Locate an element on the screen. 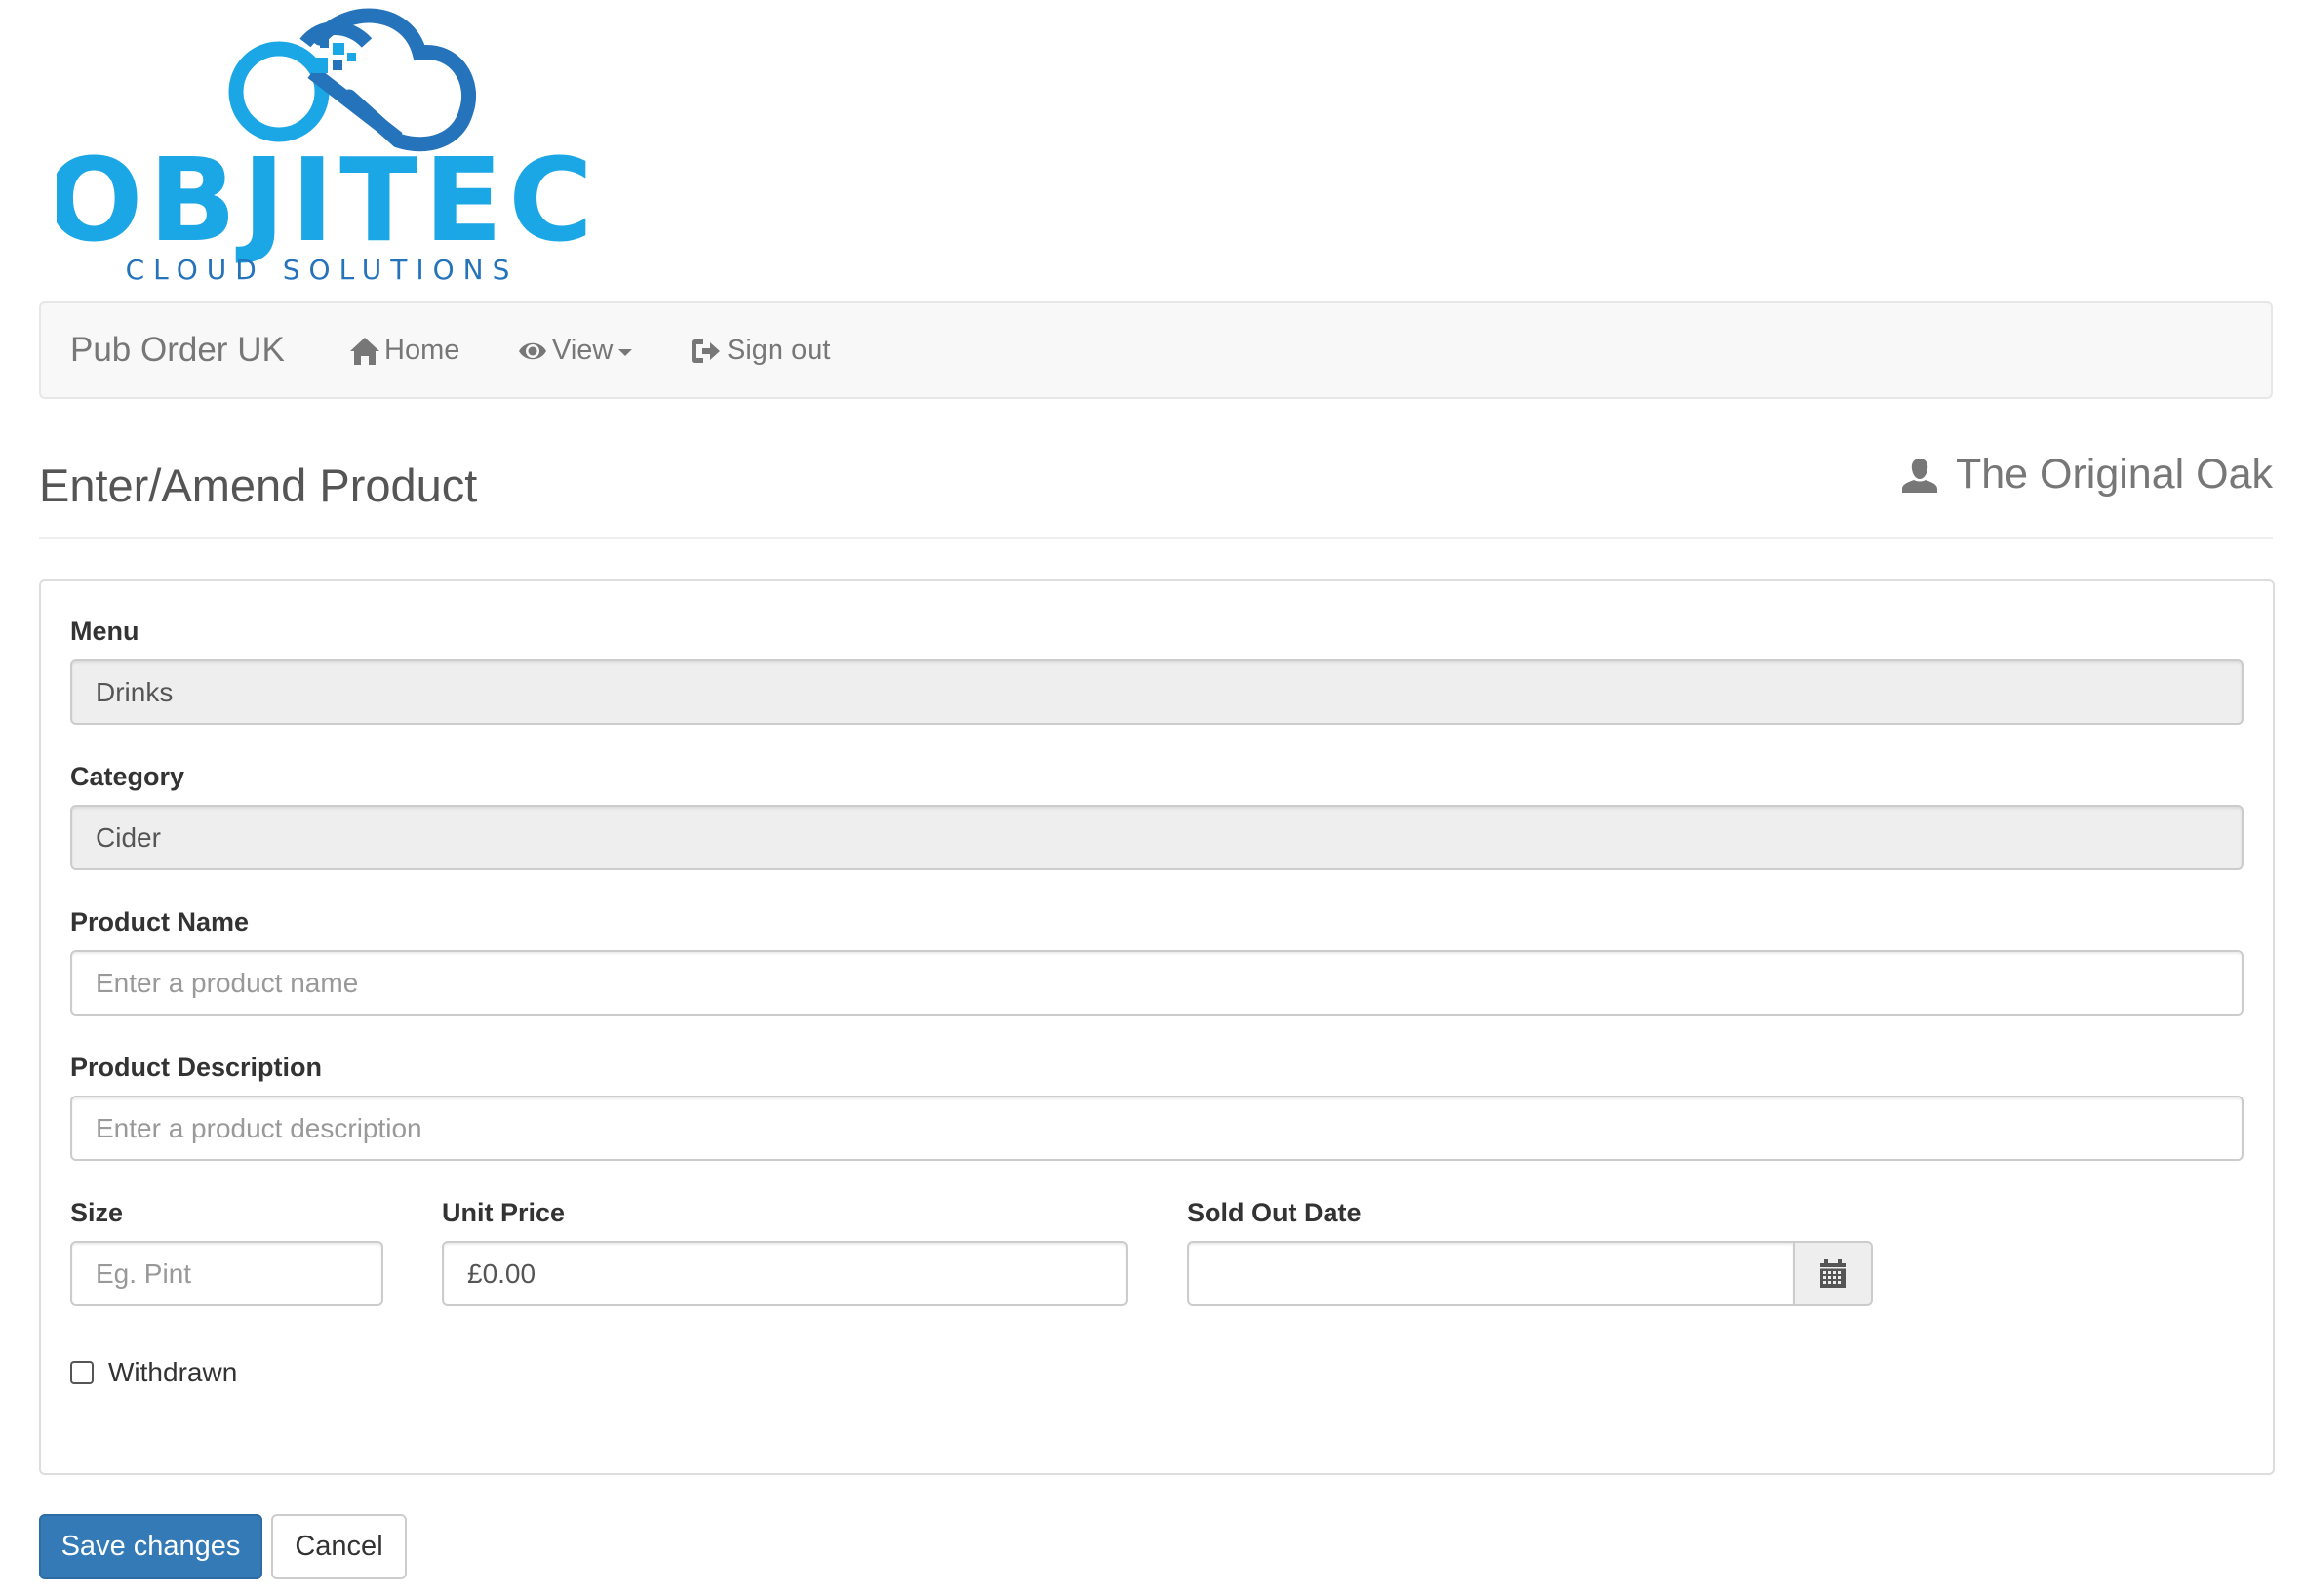 The height and width of the screenshot is (1596, 2304). withdrawn-label: Withdrawn is located at coordinates (173, 1372).